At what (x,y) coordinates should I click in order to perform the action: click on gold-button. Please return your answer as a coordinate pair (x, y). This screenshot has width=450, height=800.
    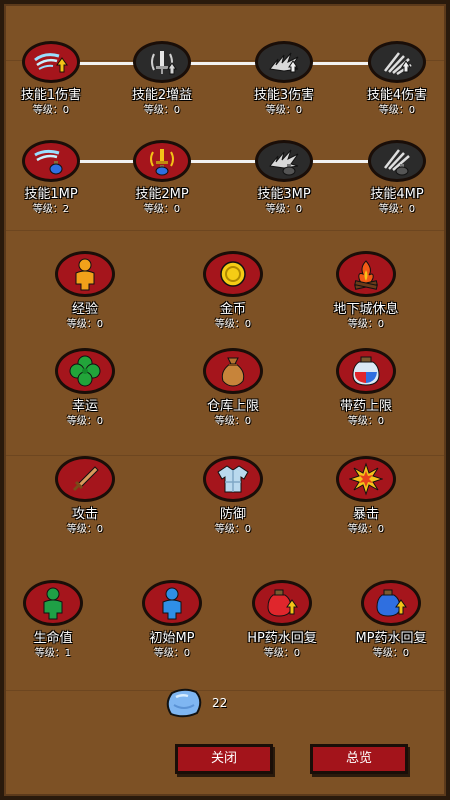
    Looking at the image, I should click on (233, 274).